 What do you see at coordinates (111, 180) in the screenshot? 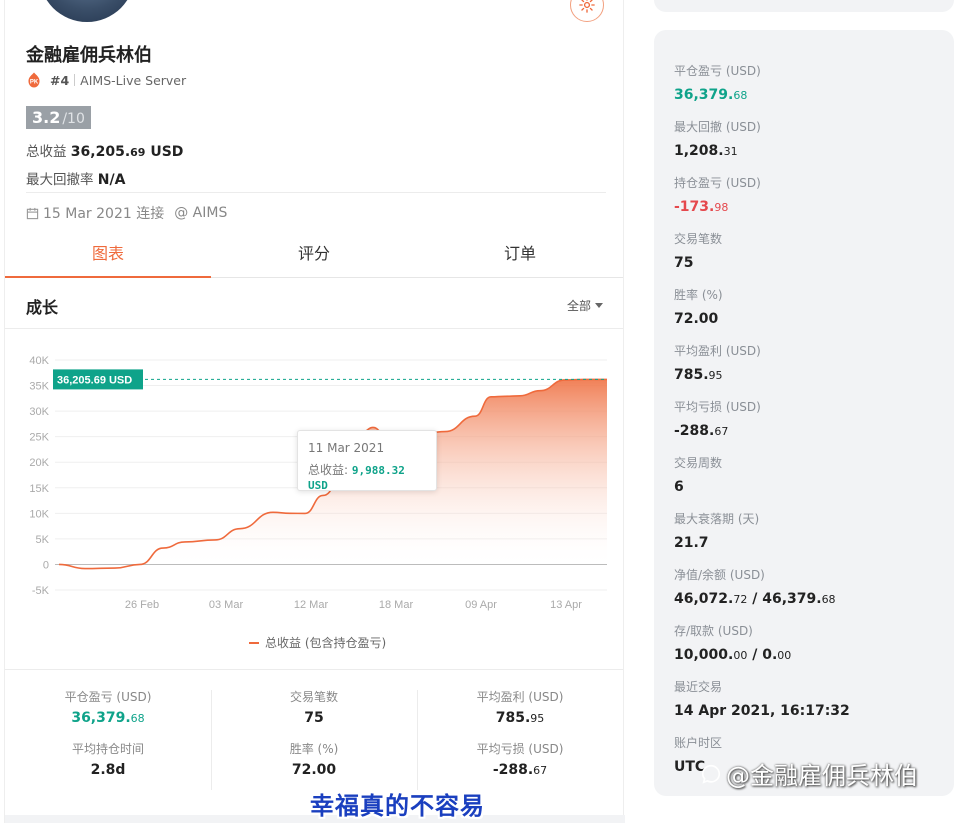
I see `max-drawdown-rate-value: N/A` at bounding box center [111, 180].